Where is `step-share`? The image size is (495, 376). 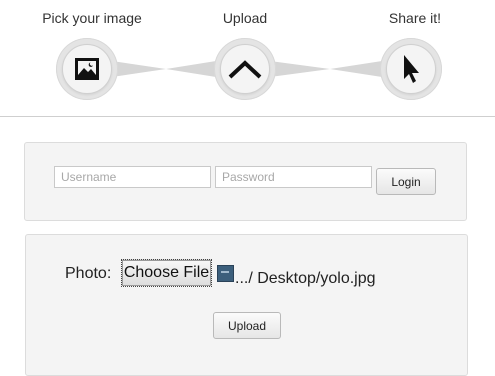 step-share is located at coordinates (411, 69).